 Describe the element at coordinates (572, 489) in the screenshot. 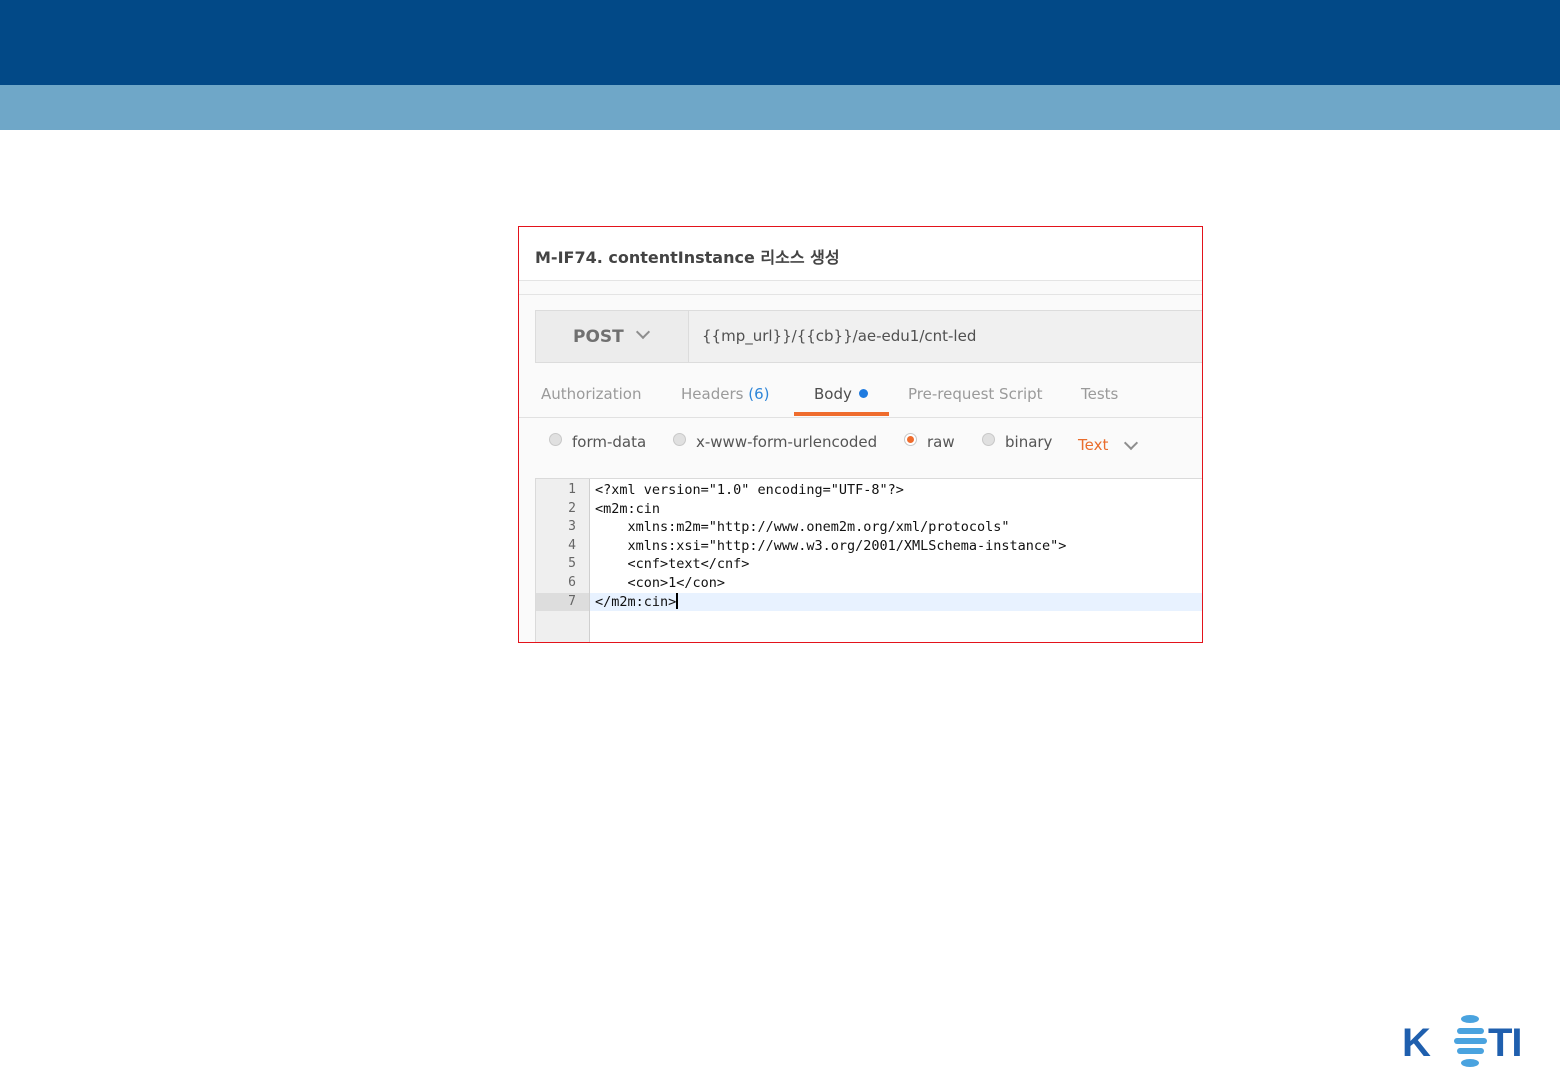

I see `line-number: 1` at that location.